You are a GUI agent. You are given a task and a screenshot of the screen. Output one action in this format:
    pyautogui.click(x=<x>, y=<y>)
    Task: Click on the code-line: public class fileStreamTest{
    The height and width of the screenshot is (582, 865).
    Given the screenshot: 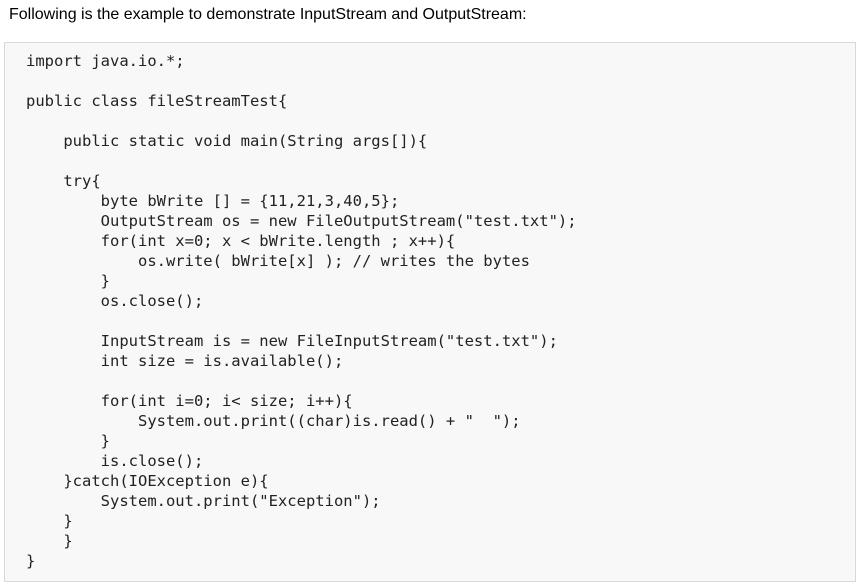 What is the action you would take?
    pyautogui.click(x=157, y=101)
    